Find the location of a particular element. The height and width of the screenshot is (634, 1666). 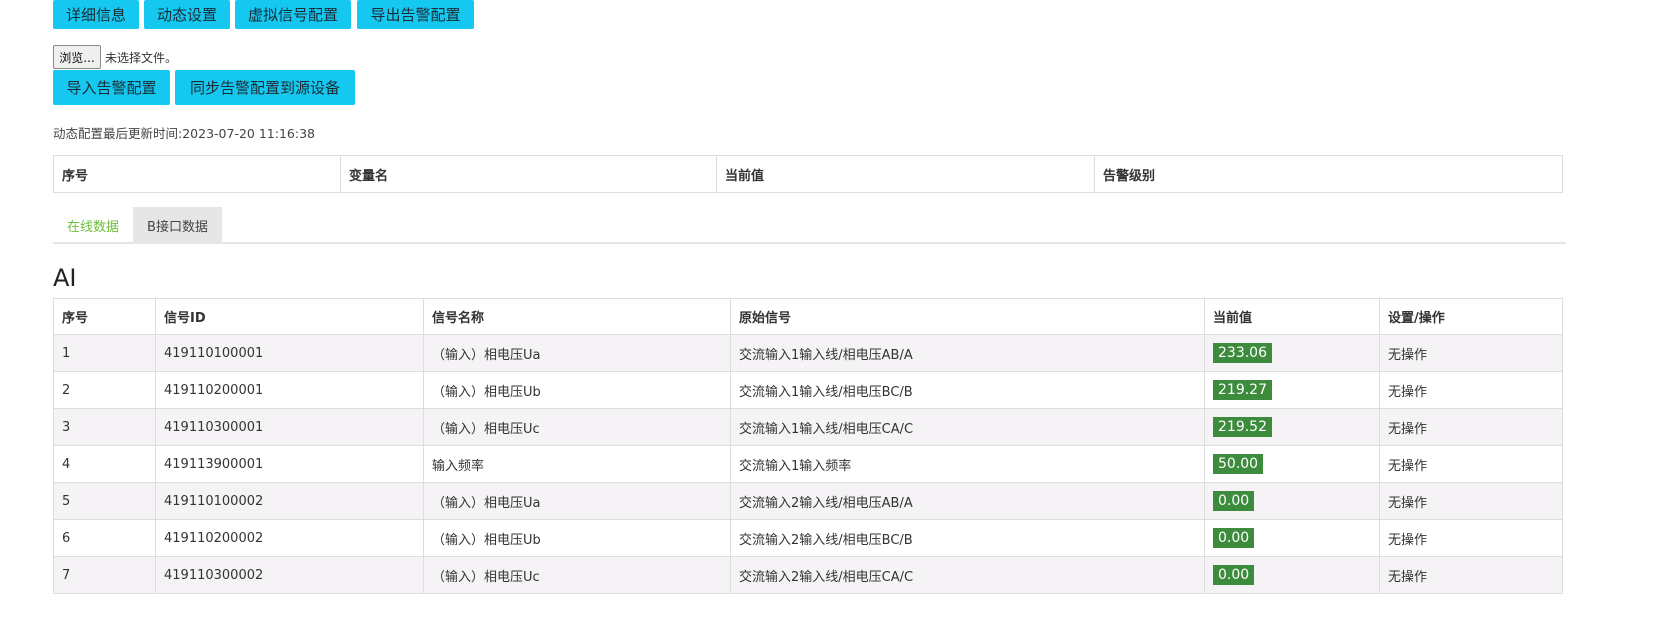

row-source-signal: 交流输入2输入线/相电压BC/B is located at coordinates (967, 538).